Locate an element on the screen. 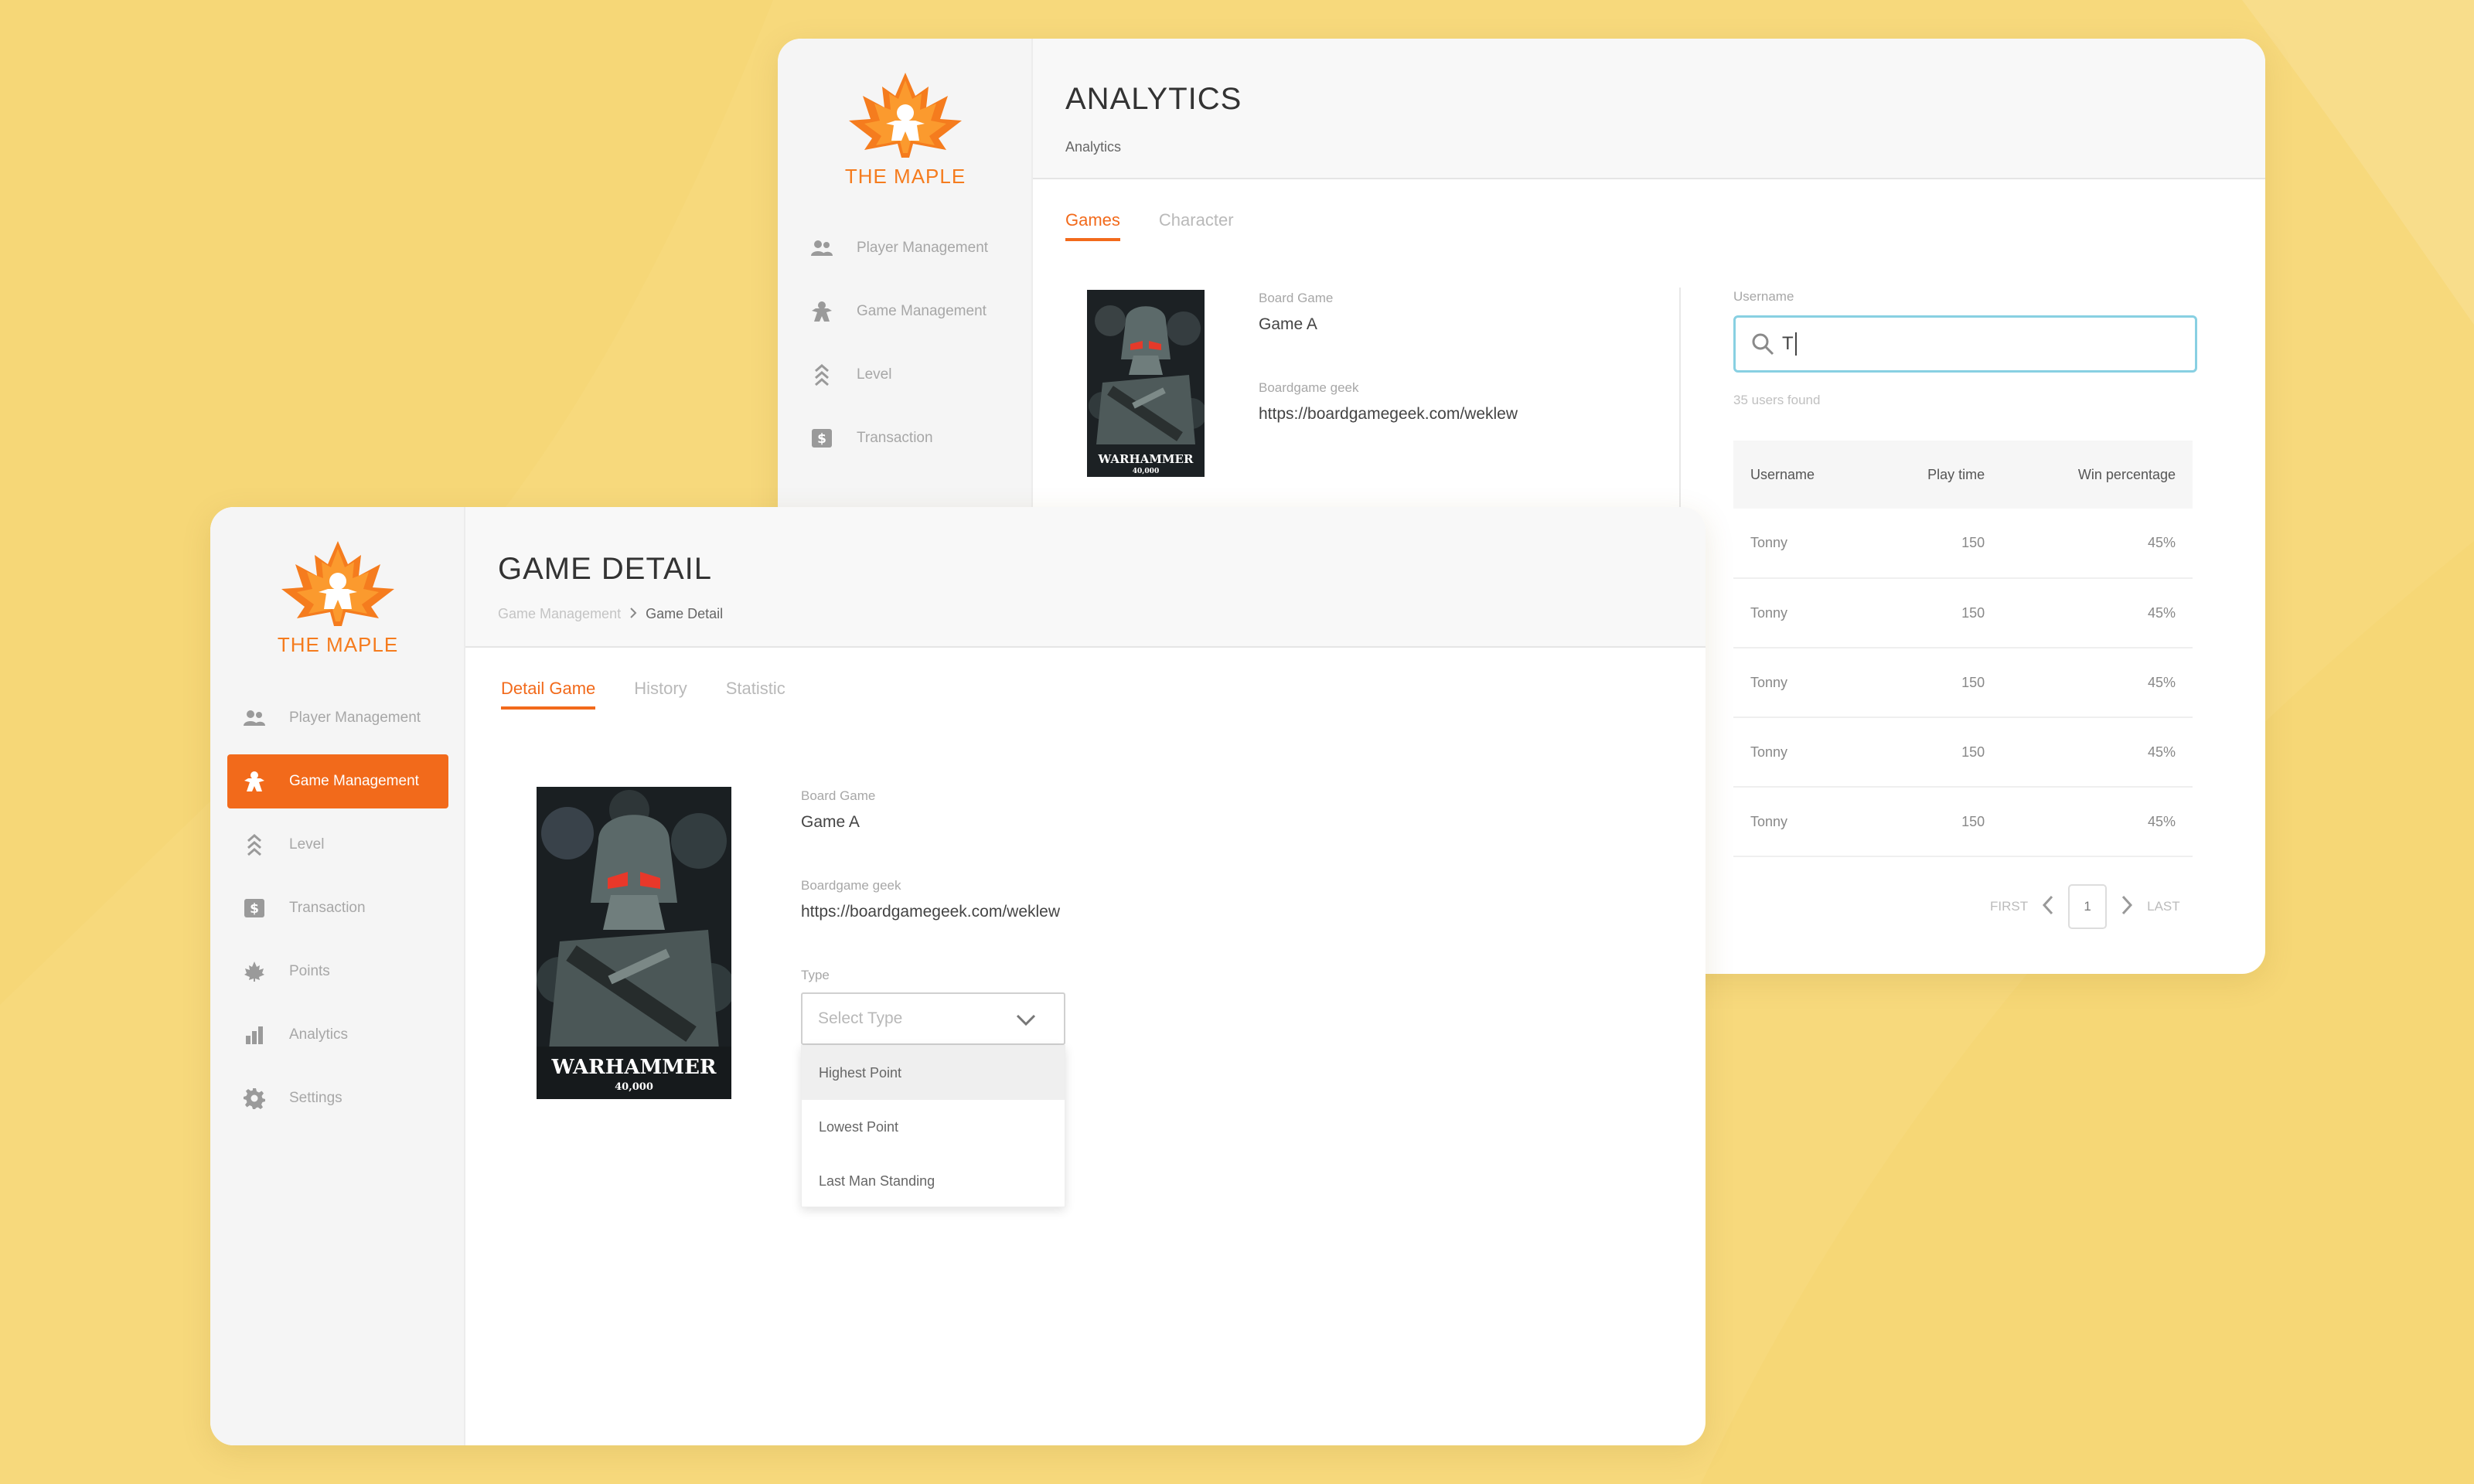 This screenshot has height=1484, width=2474. bar-chart-icon is located at coordinates (254, 1035).